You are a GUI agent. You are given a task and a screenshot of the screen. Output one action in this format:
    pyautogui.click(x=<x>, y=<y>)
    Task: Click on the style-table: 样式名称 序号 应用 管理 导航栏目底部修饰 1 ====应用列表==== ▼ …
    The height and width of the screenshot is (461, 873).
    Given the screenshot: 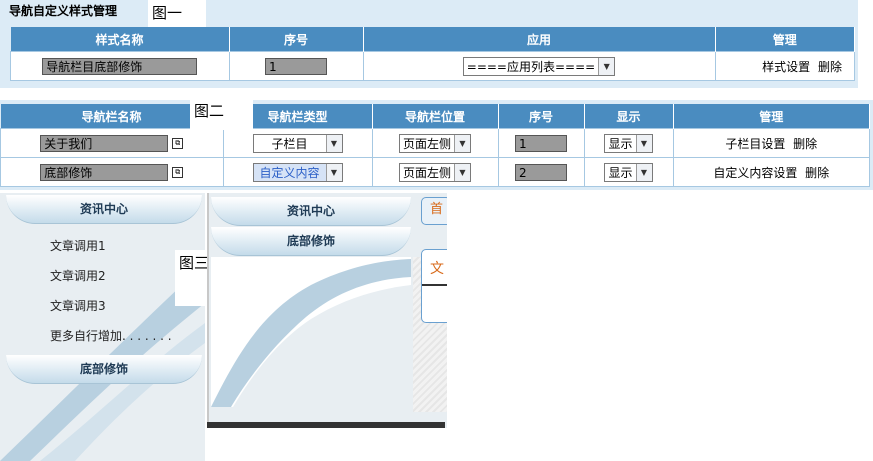 What is the action you would take?
    pyautogui.click(x=432, y=54)
    